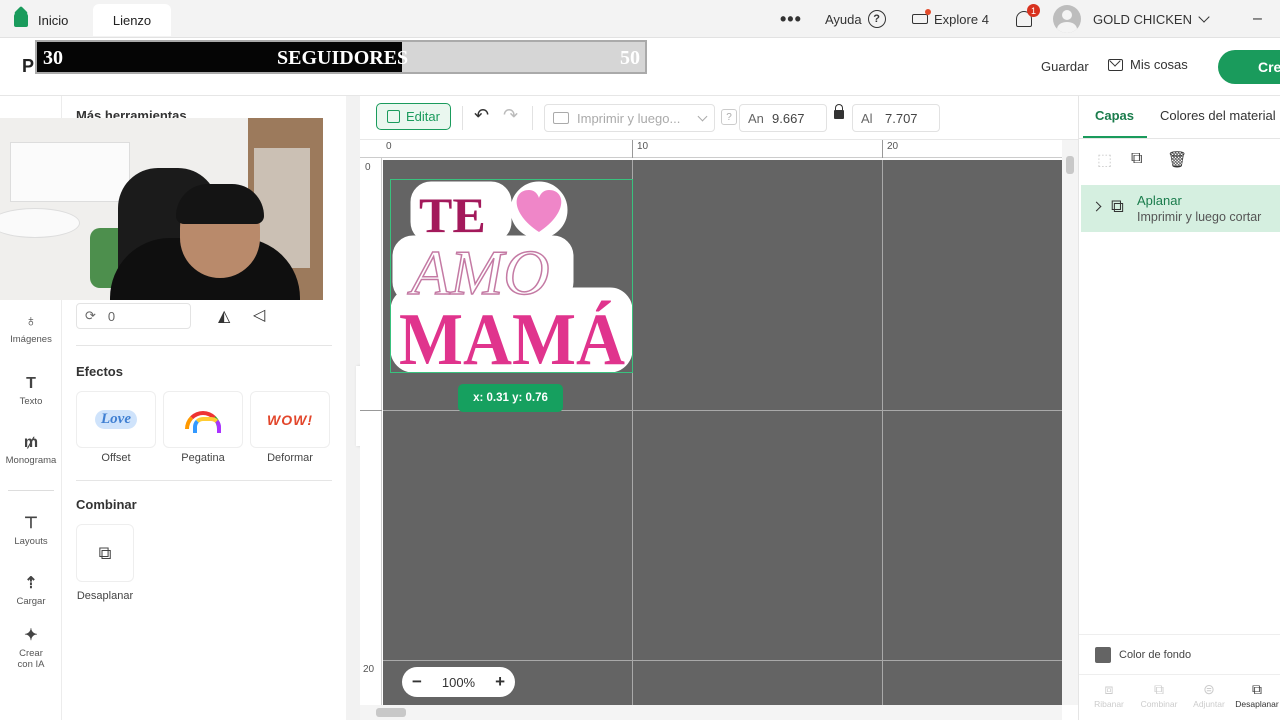 The width and height of the screenshot is (1280, 720). I want to click on selection-bounding-box, so click(511, 276).